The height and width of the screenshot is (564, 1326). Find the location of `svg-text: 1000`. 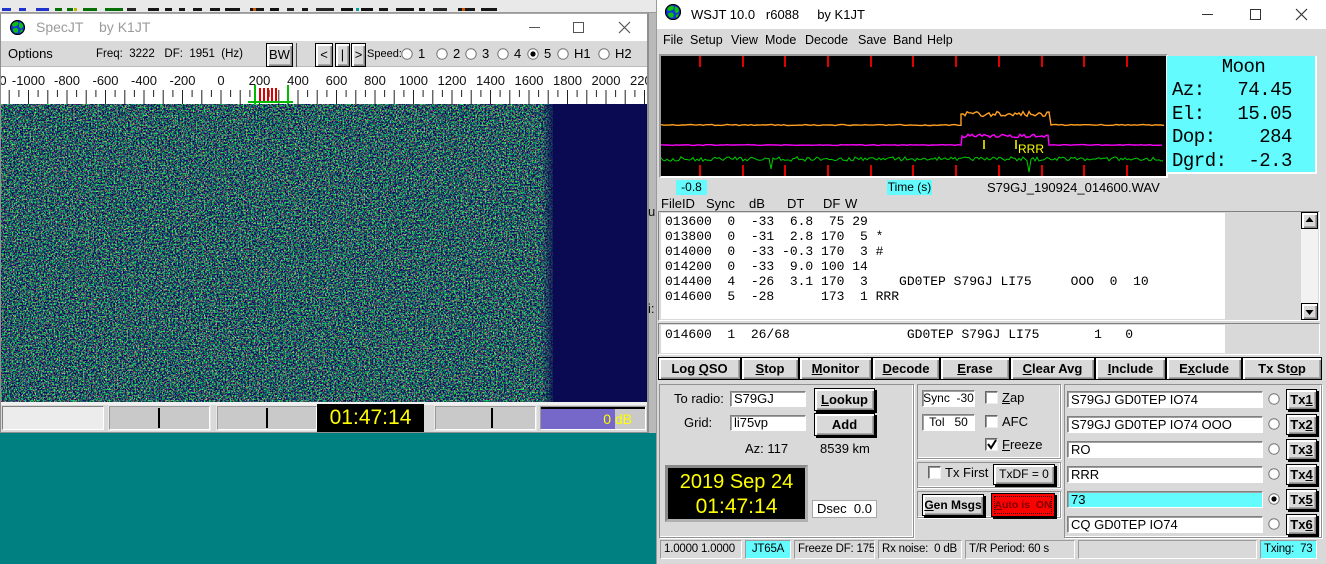

svg-text: 1000 is located at coordinates (413, 80).